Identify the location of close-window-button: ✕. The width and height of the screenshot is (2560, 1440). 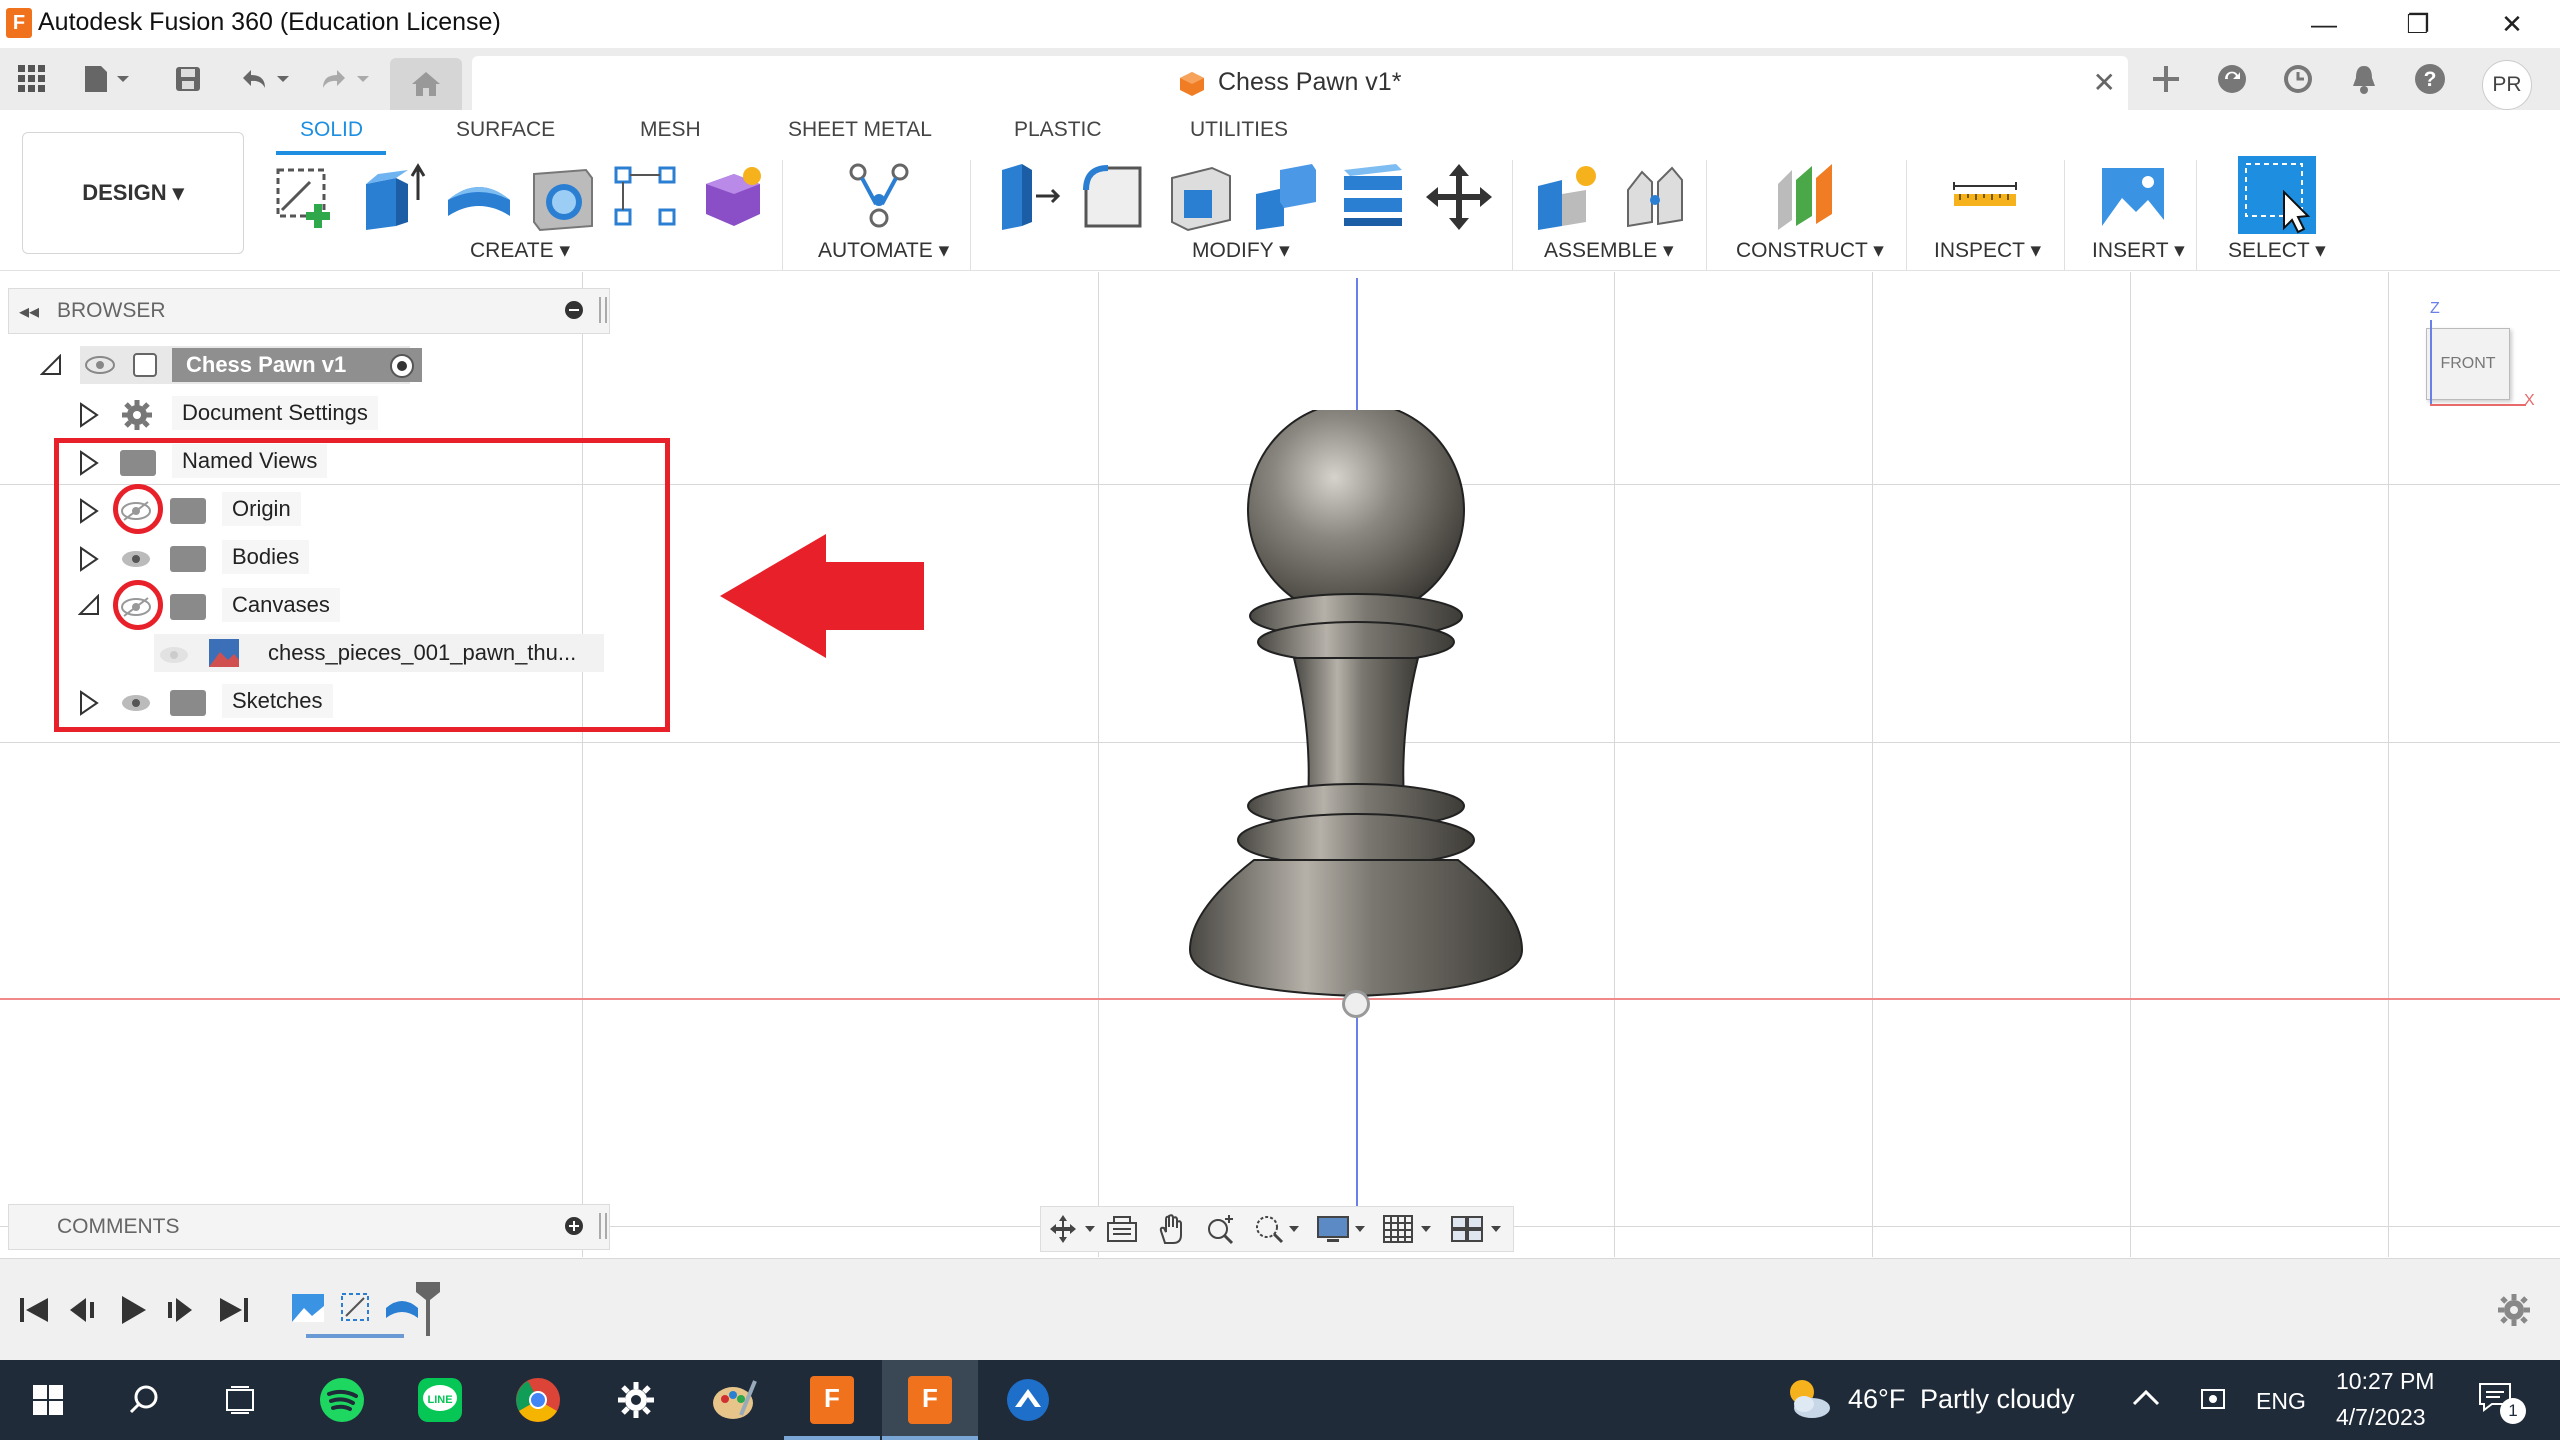
(2512, 24).